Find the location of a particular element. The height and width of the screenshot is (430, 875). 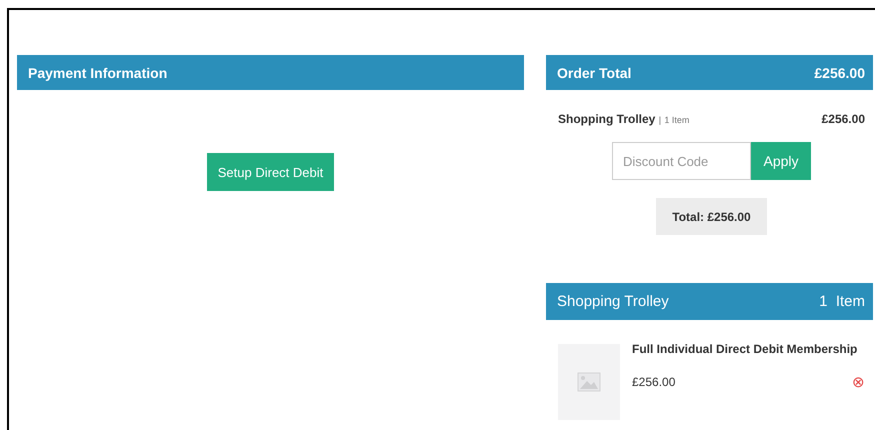

trolley-amount: £256.00 is located at coordinates (843, 119).